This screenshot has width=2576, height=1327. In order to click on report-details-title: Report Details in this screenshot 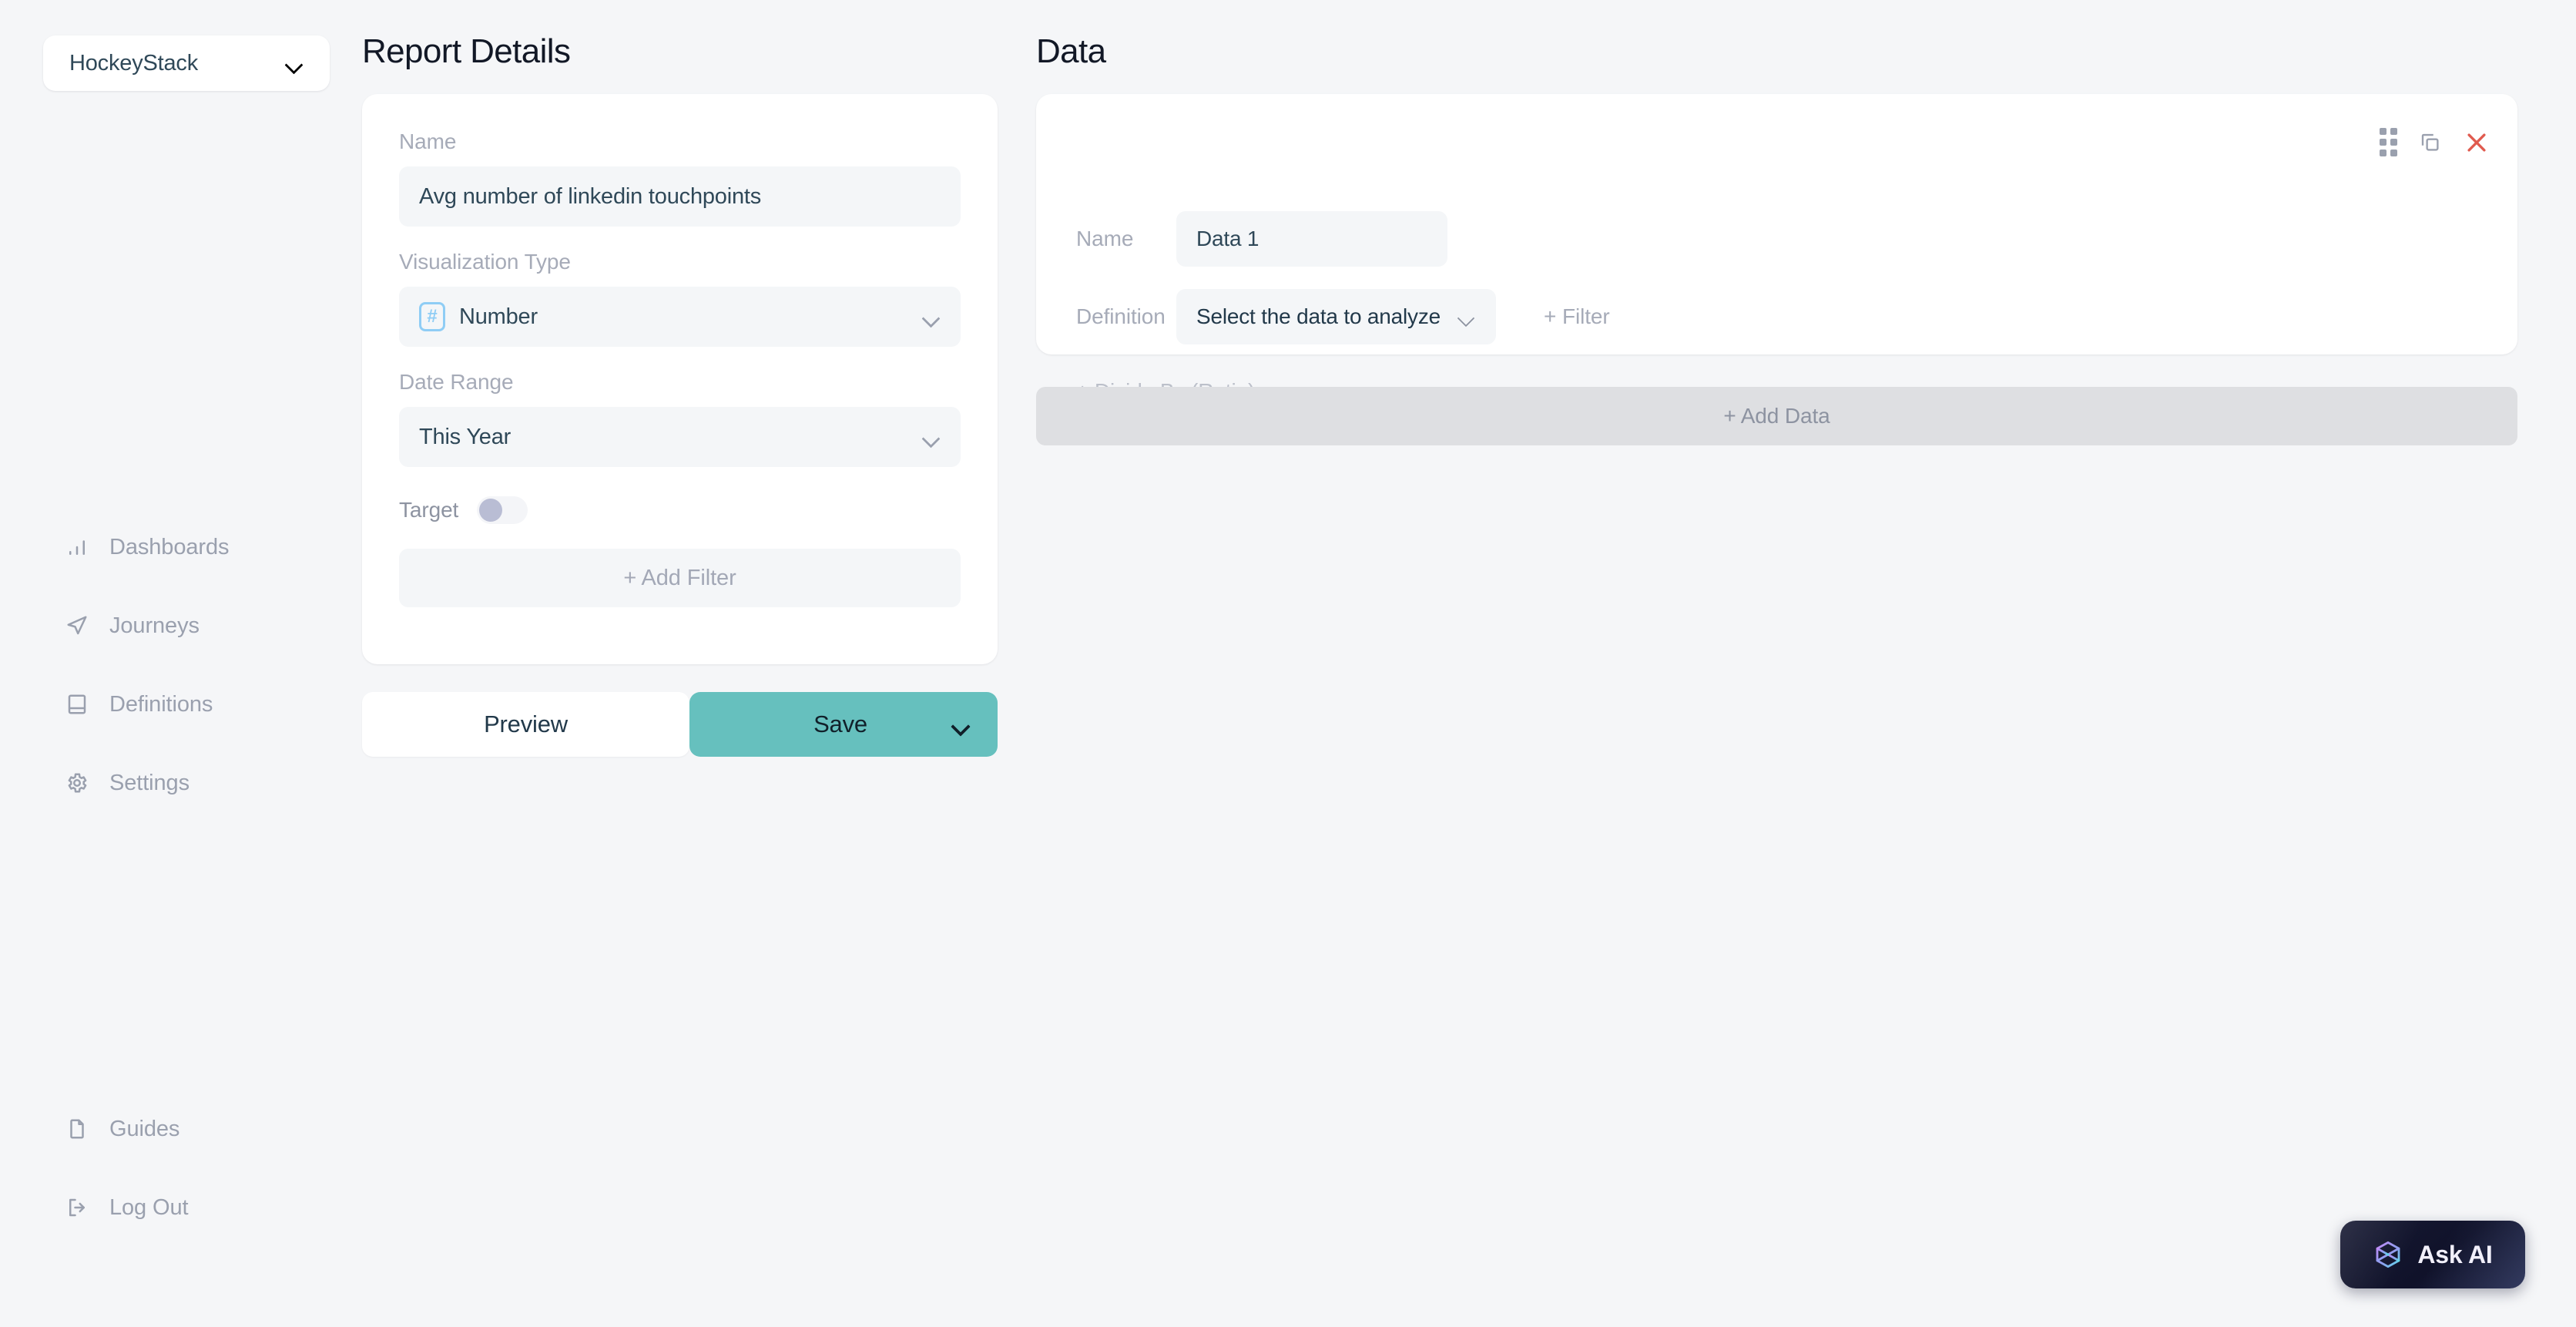, I will do `click(466, 51)`.